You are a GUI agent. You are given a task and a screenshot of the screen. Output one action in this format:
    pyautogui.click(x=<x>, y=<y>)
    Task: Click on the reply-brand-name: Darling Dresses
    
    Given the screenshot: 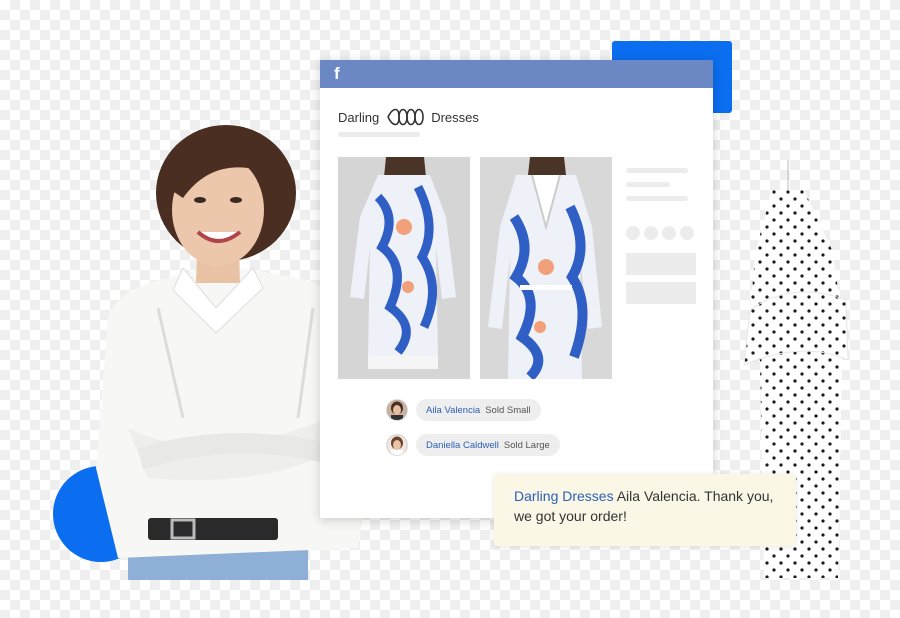 What is the action you would take?
    pyautogui.click(x=564, y=496)
    